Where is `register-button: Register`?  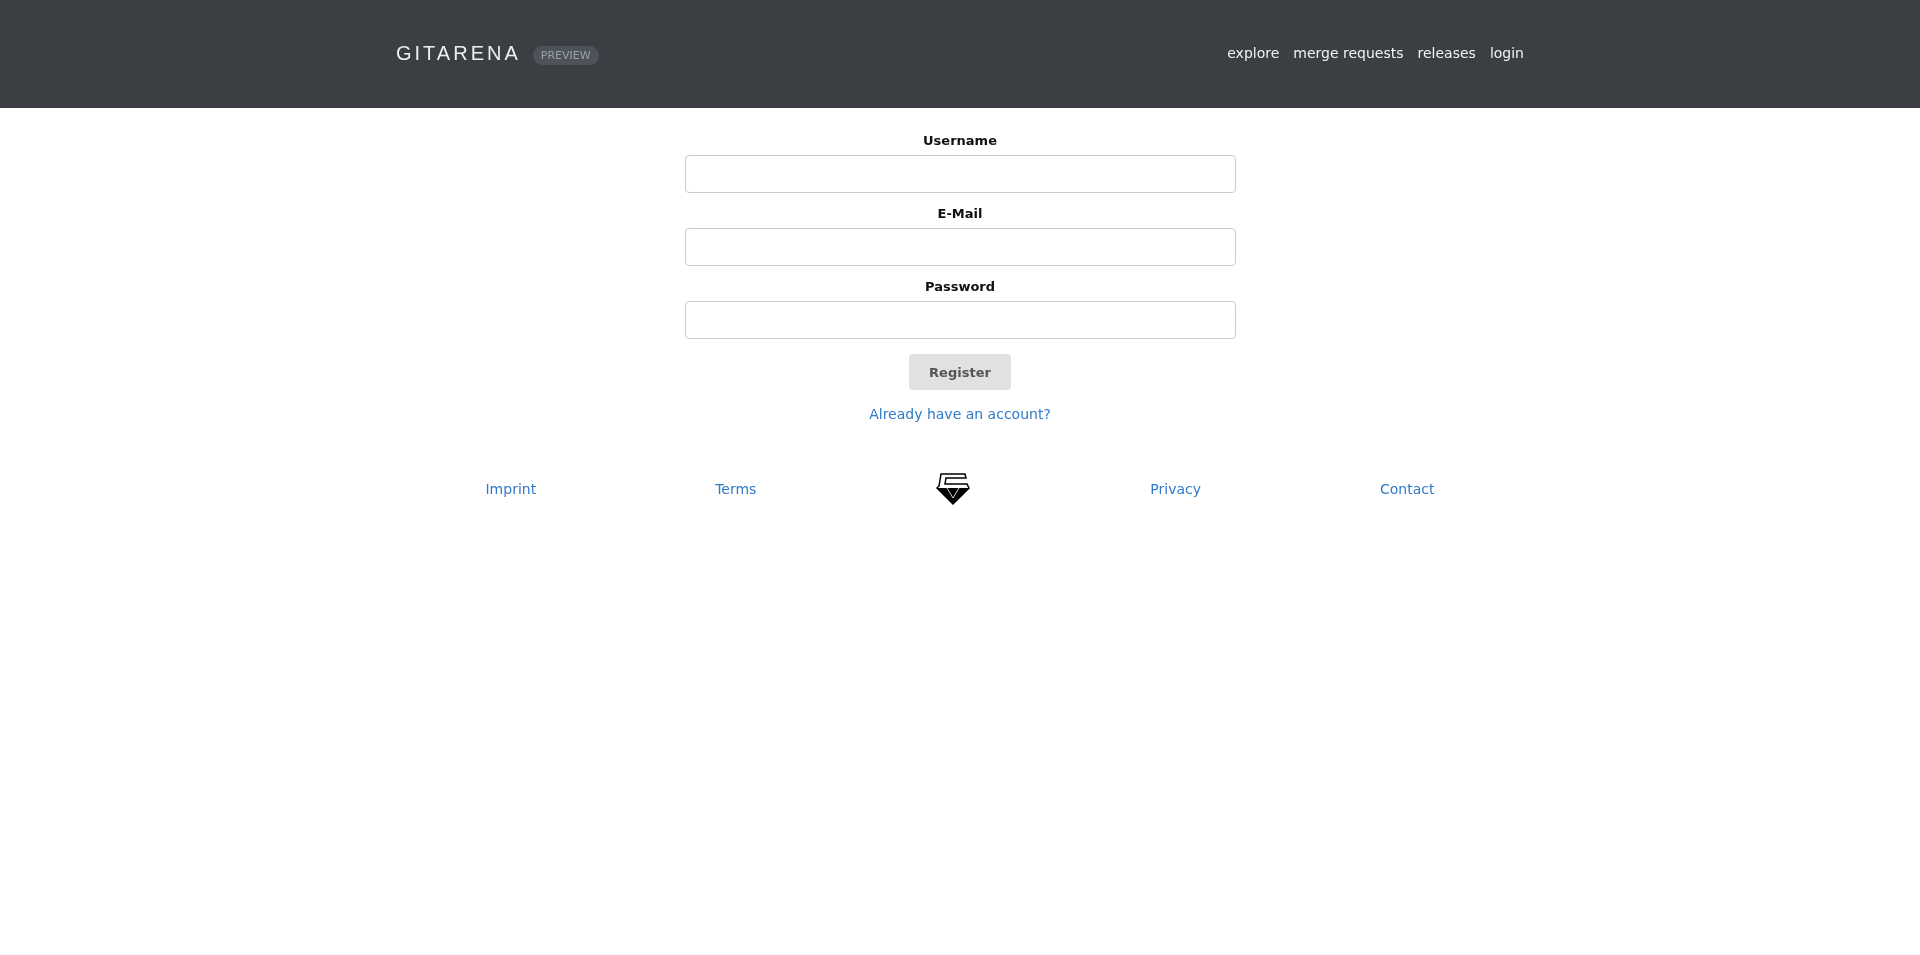 register-button: Register is located at coordinates (960, 372).